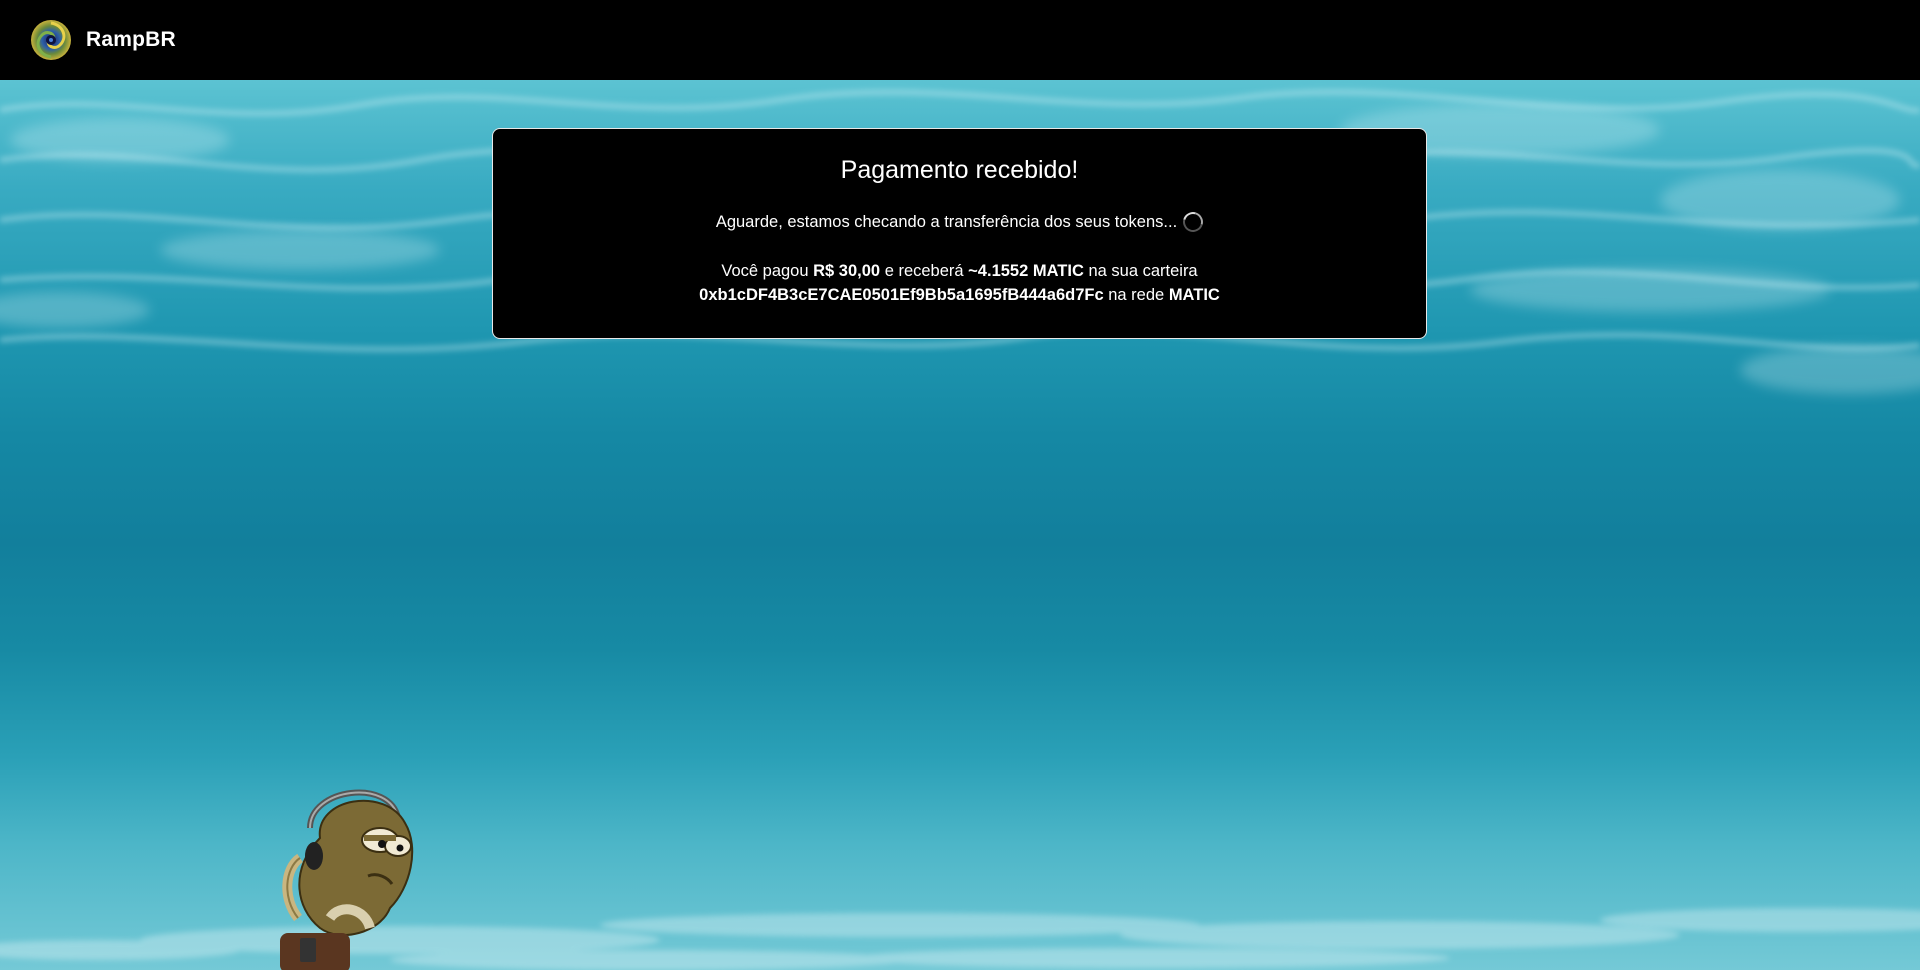  I want to click on amount-paid: R$ 30,00, so click(847, 271).